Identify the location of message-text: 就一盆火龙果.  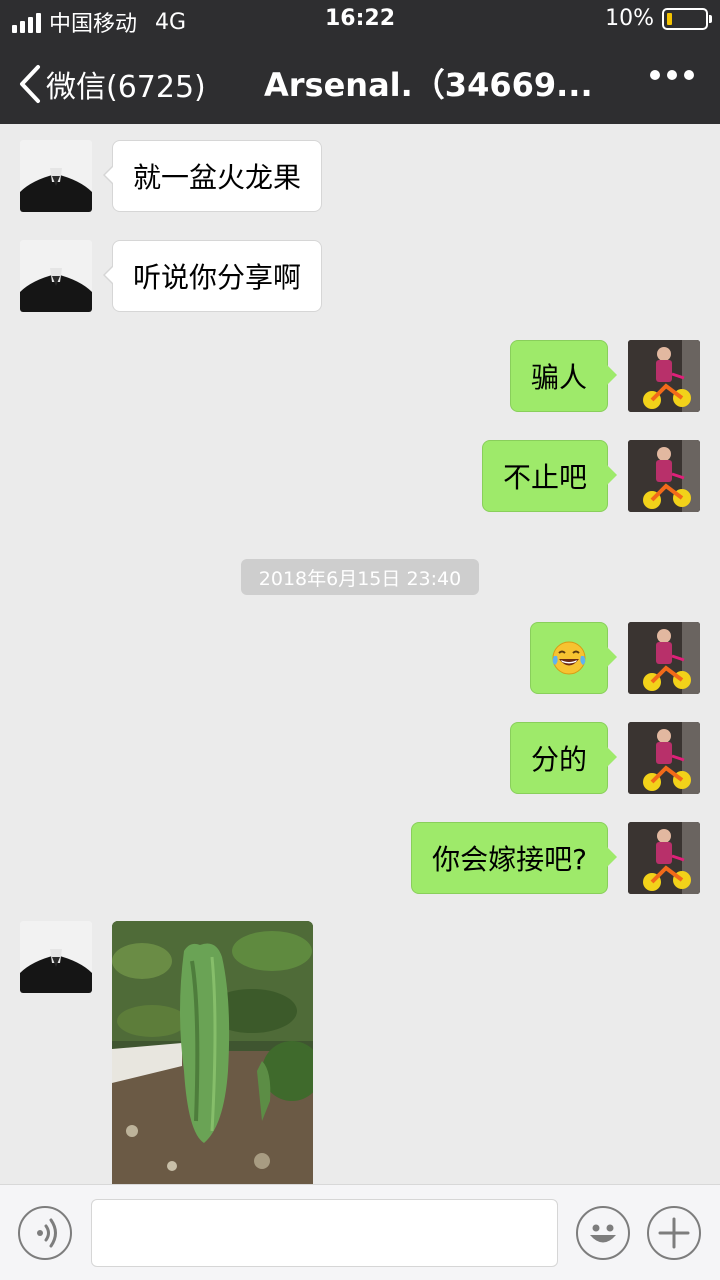
(217, 177).